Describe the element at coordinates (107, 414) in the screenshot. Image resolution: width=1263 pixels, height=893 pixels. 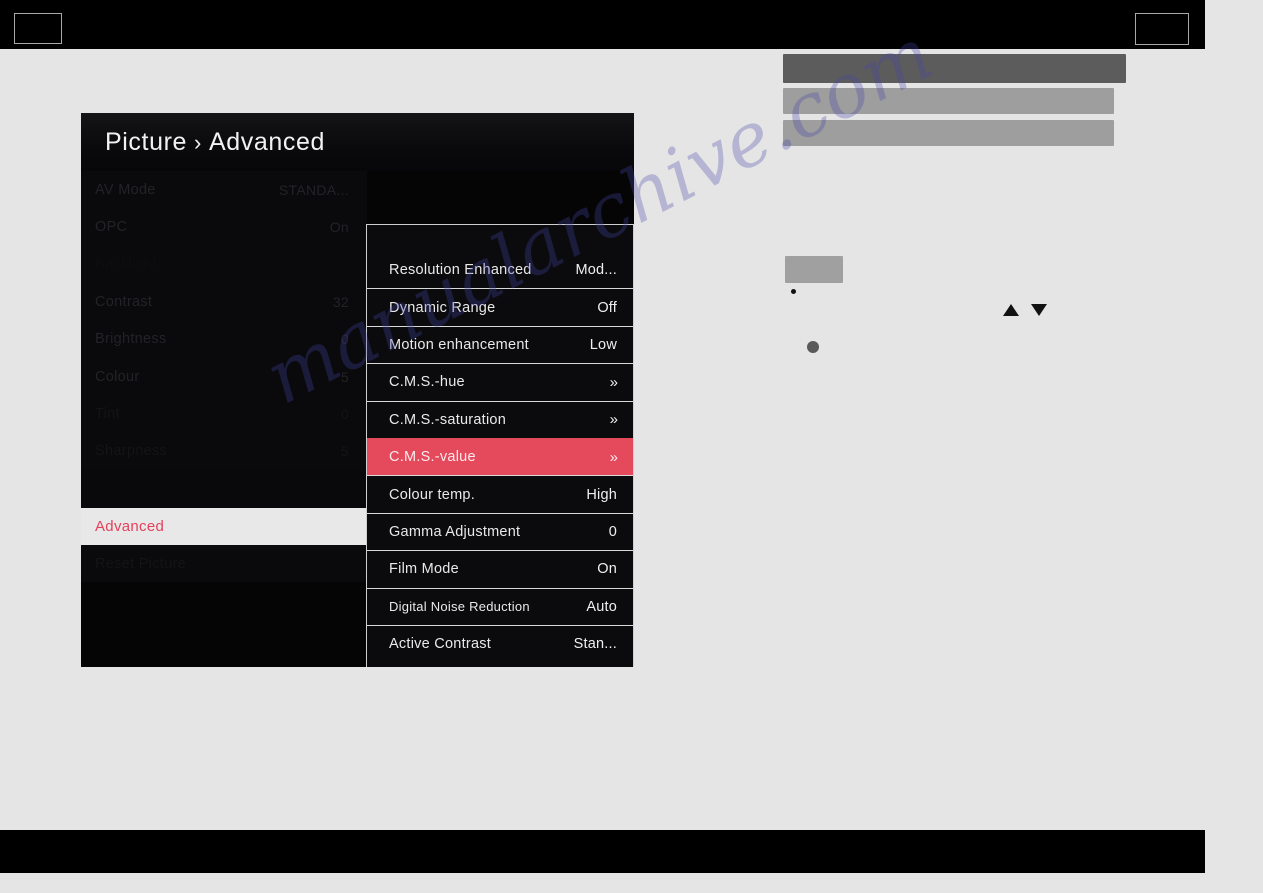
I see `menu-item-label: Tint` at that location.